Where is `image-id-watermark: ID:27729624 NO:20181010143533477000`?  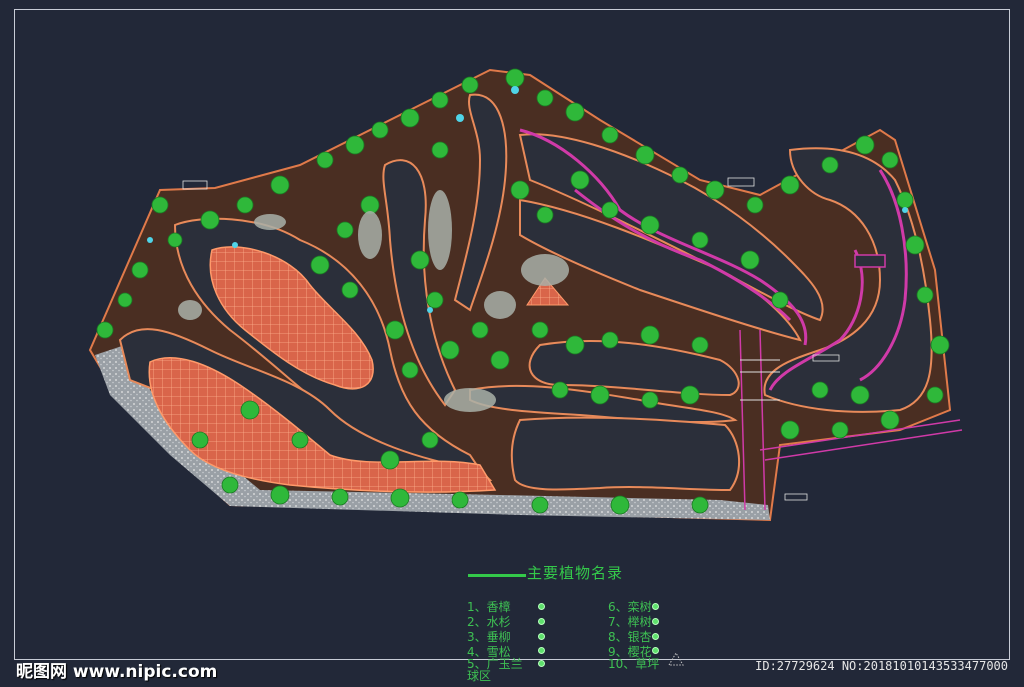
image-id-watermark: ID:27729624 NO:20181010143533477000 is located at coordinates (881, 666).